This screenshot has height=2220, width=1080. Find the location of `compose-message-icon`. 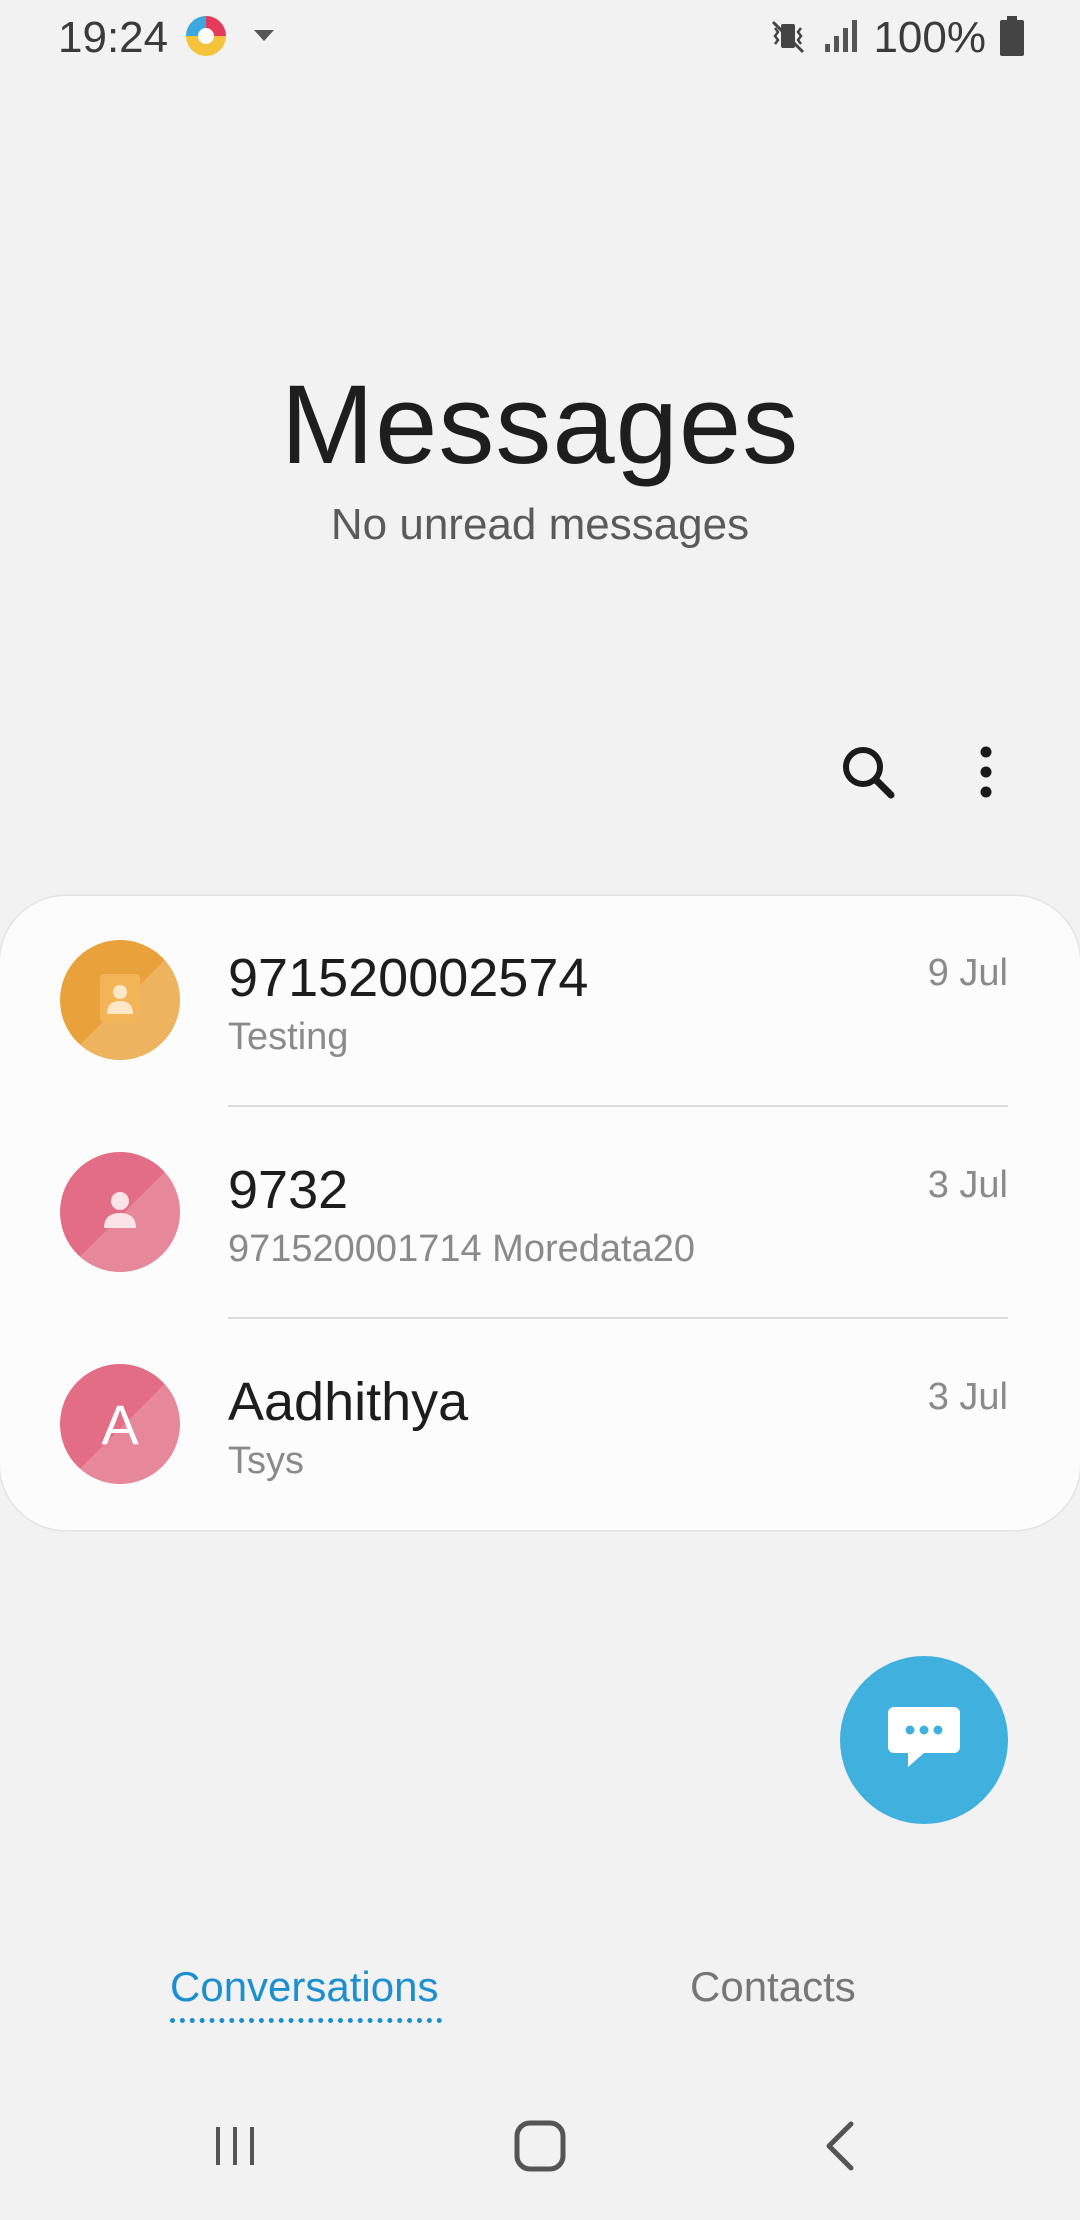

compose-message-icon is located at coordinates (924, 1740).